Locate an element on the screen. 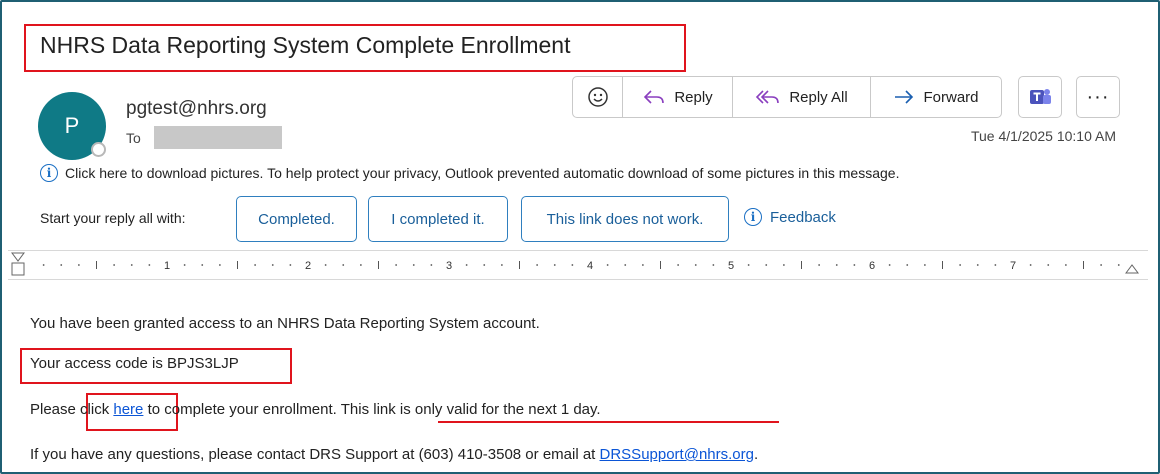  forward-arrow-icon is located at coordinates (904, 97).